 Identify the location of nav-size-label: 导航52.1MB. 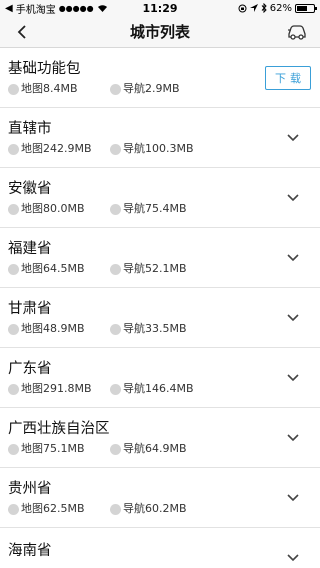
(155, 268).